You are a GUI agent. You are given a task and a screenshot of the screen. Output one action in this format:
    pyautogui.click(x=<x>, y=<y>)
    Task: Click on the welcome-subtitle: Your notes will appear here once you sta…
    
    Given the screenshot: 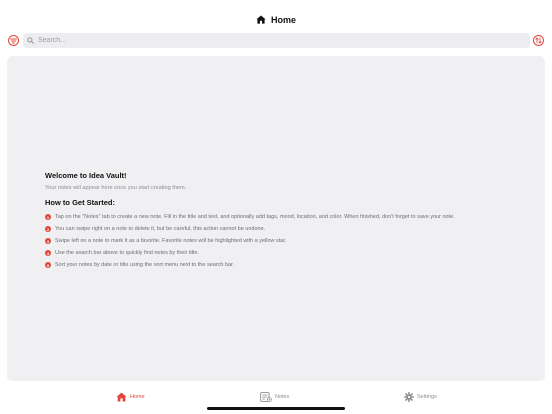 What is the action you would take?
    pyautogui.click(x=116, y=188)
    